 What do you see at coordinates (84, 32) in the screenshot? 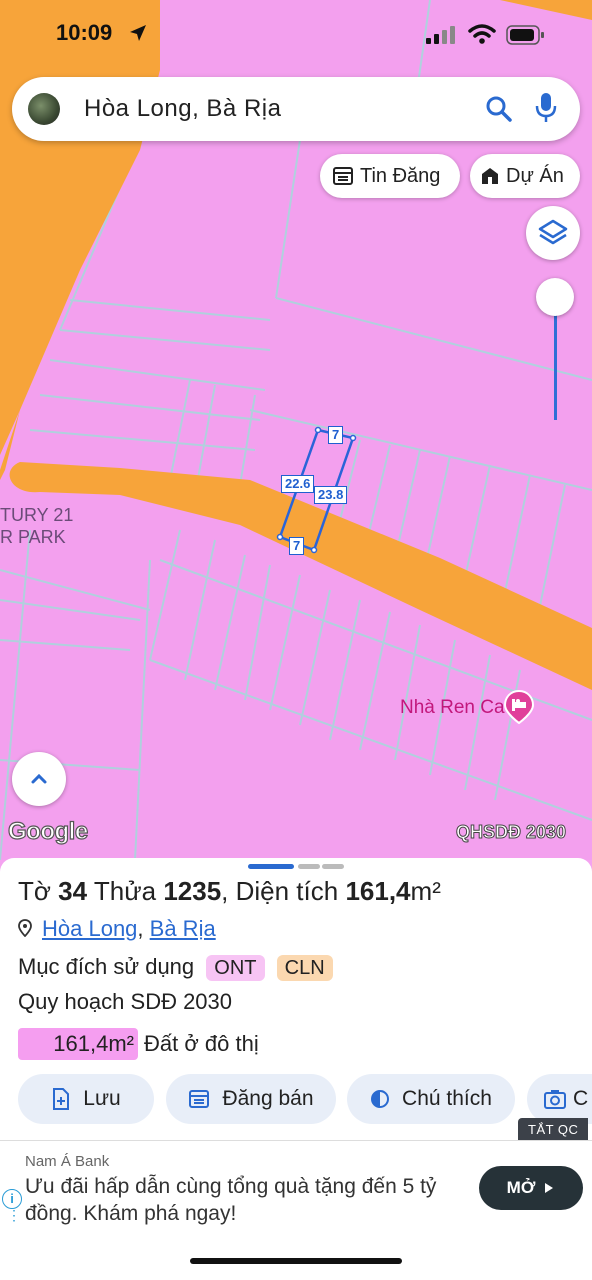
I see `clock: 10:09` at bounding box center [84, 32].